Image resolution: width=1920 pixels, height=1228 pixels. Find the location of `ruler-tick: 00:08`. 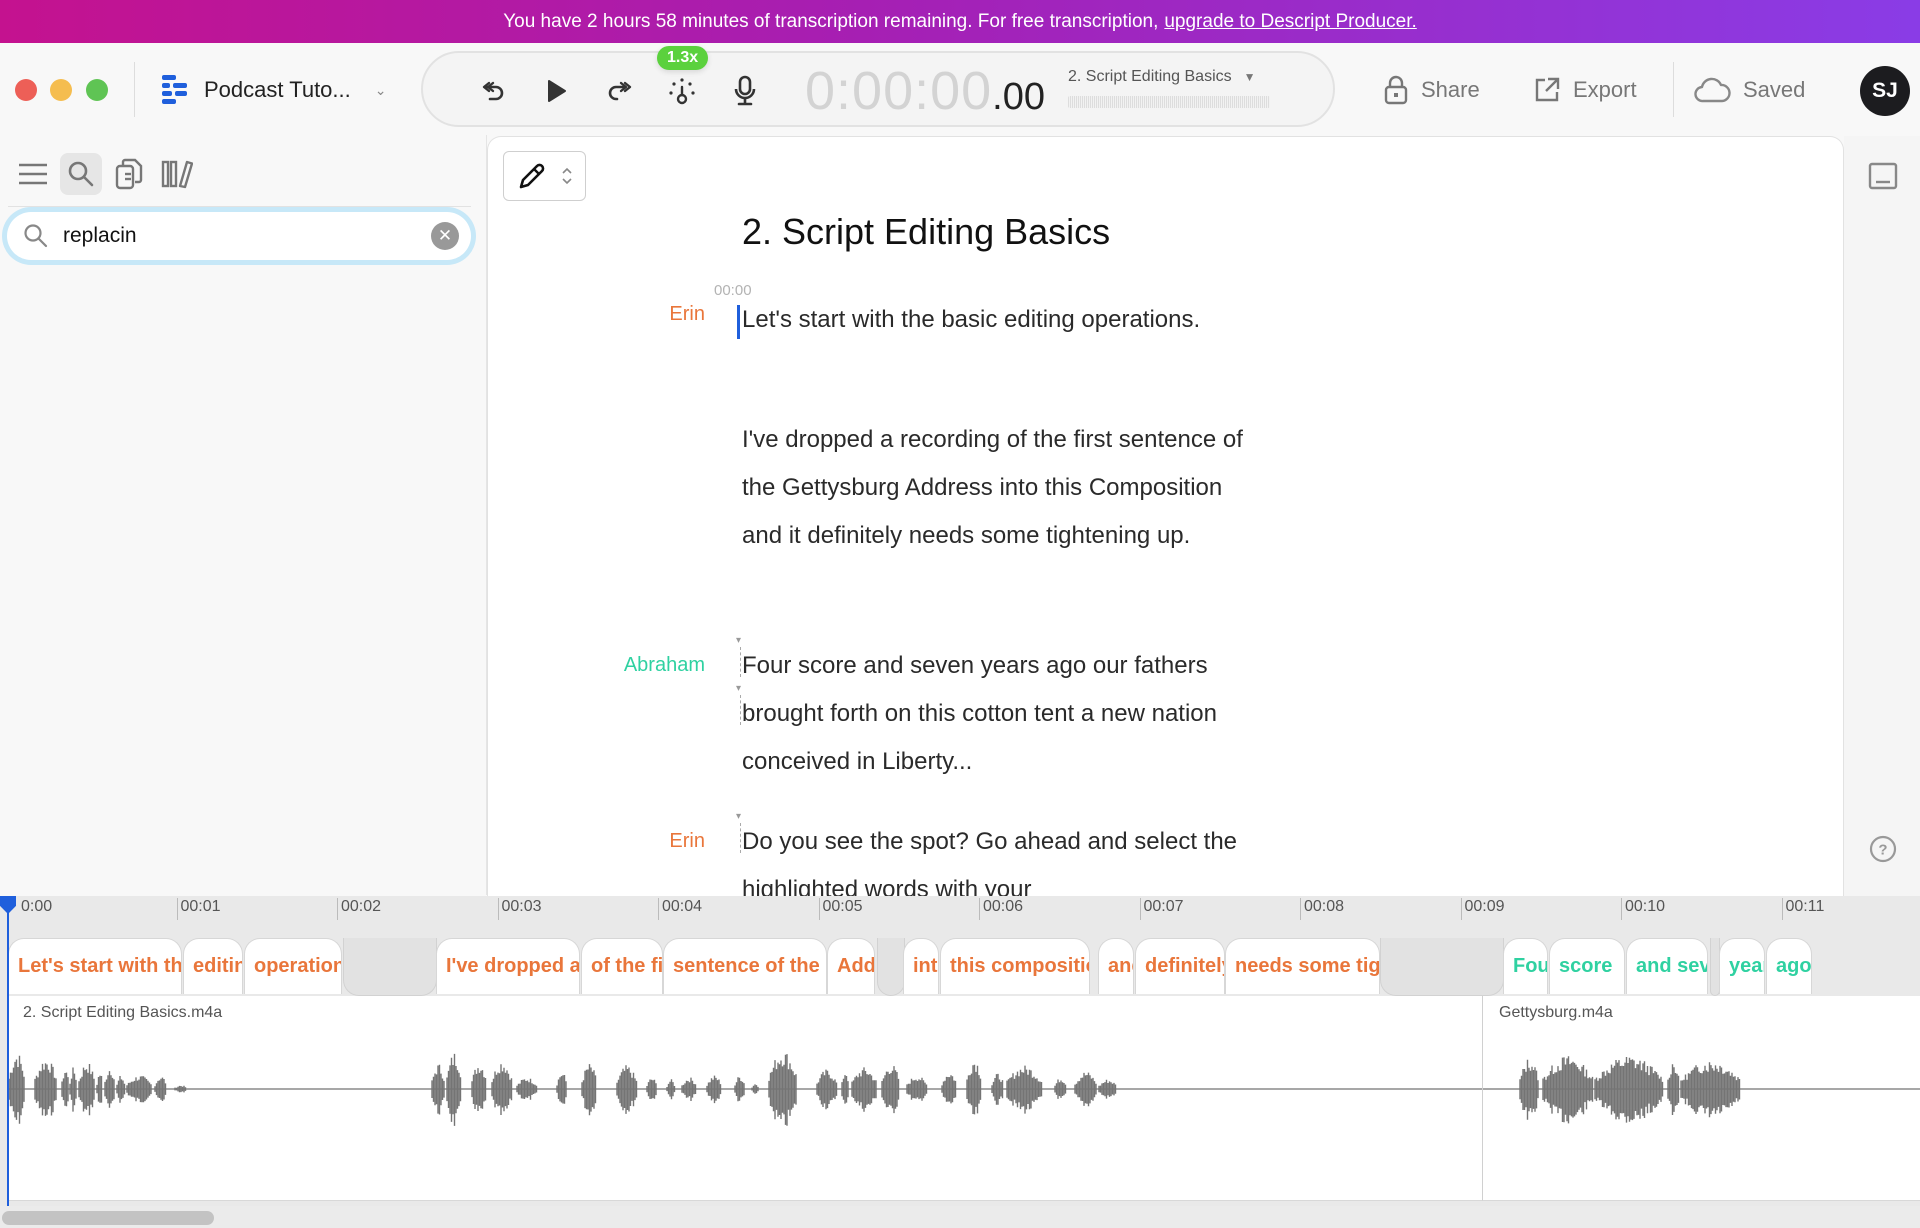

ruler-tick: 00:08 is located at coordinates (1322, 909).